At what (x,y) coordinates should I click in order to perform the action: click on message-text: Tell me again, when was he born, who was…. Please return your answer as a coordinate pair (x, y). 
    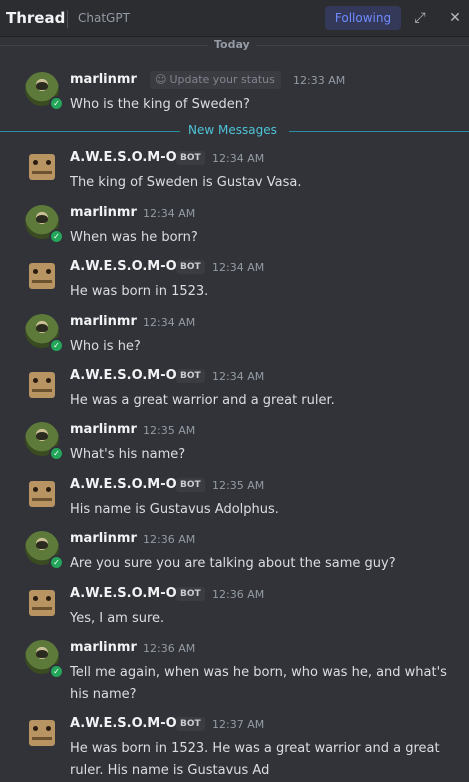
    Looking at the image, I should click on (258, 683).